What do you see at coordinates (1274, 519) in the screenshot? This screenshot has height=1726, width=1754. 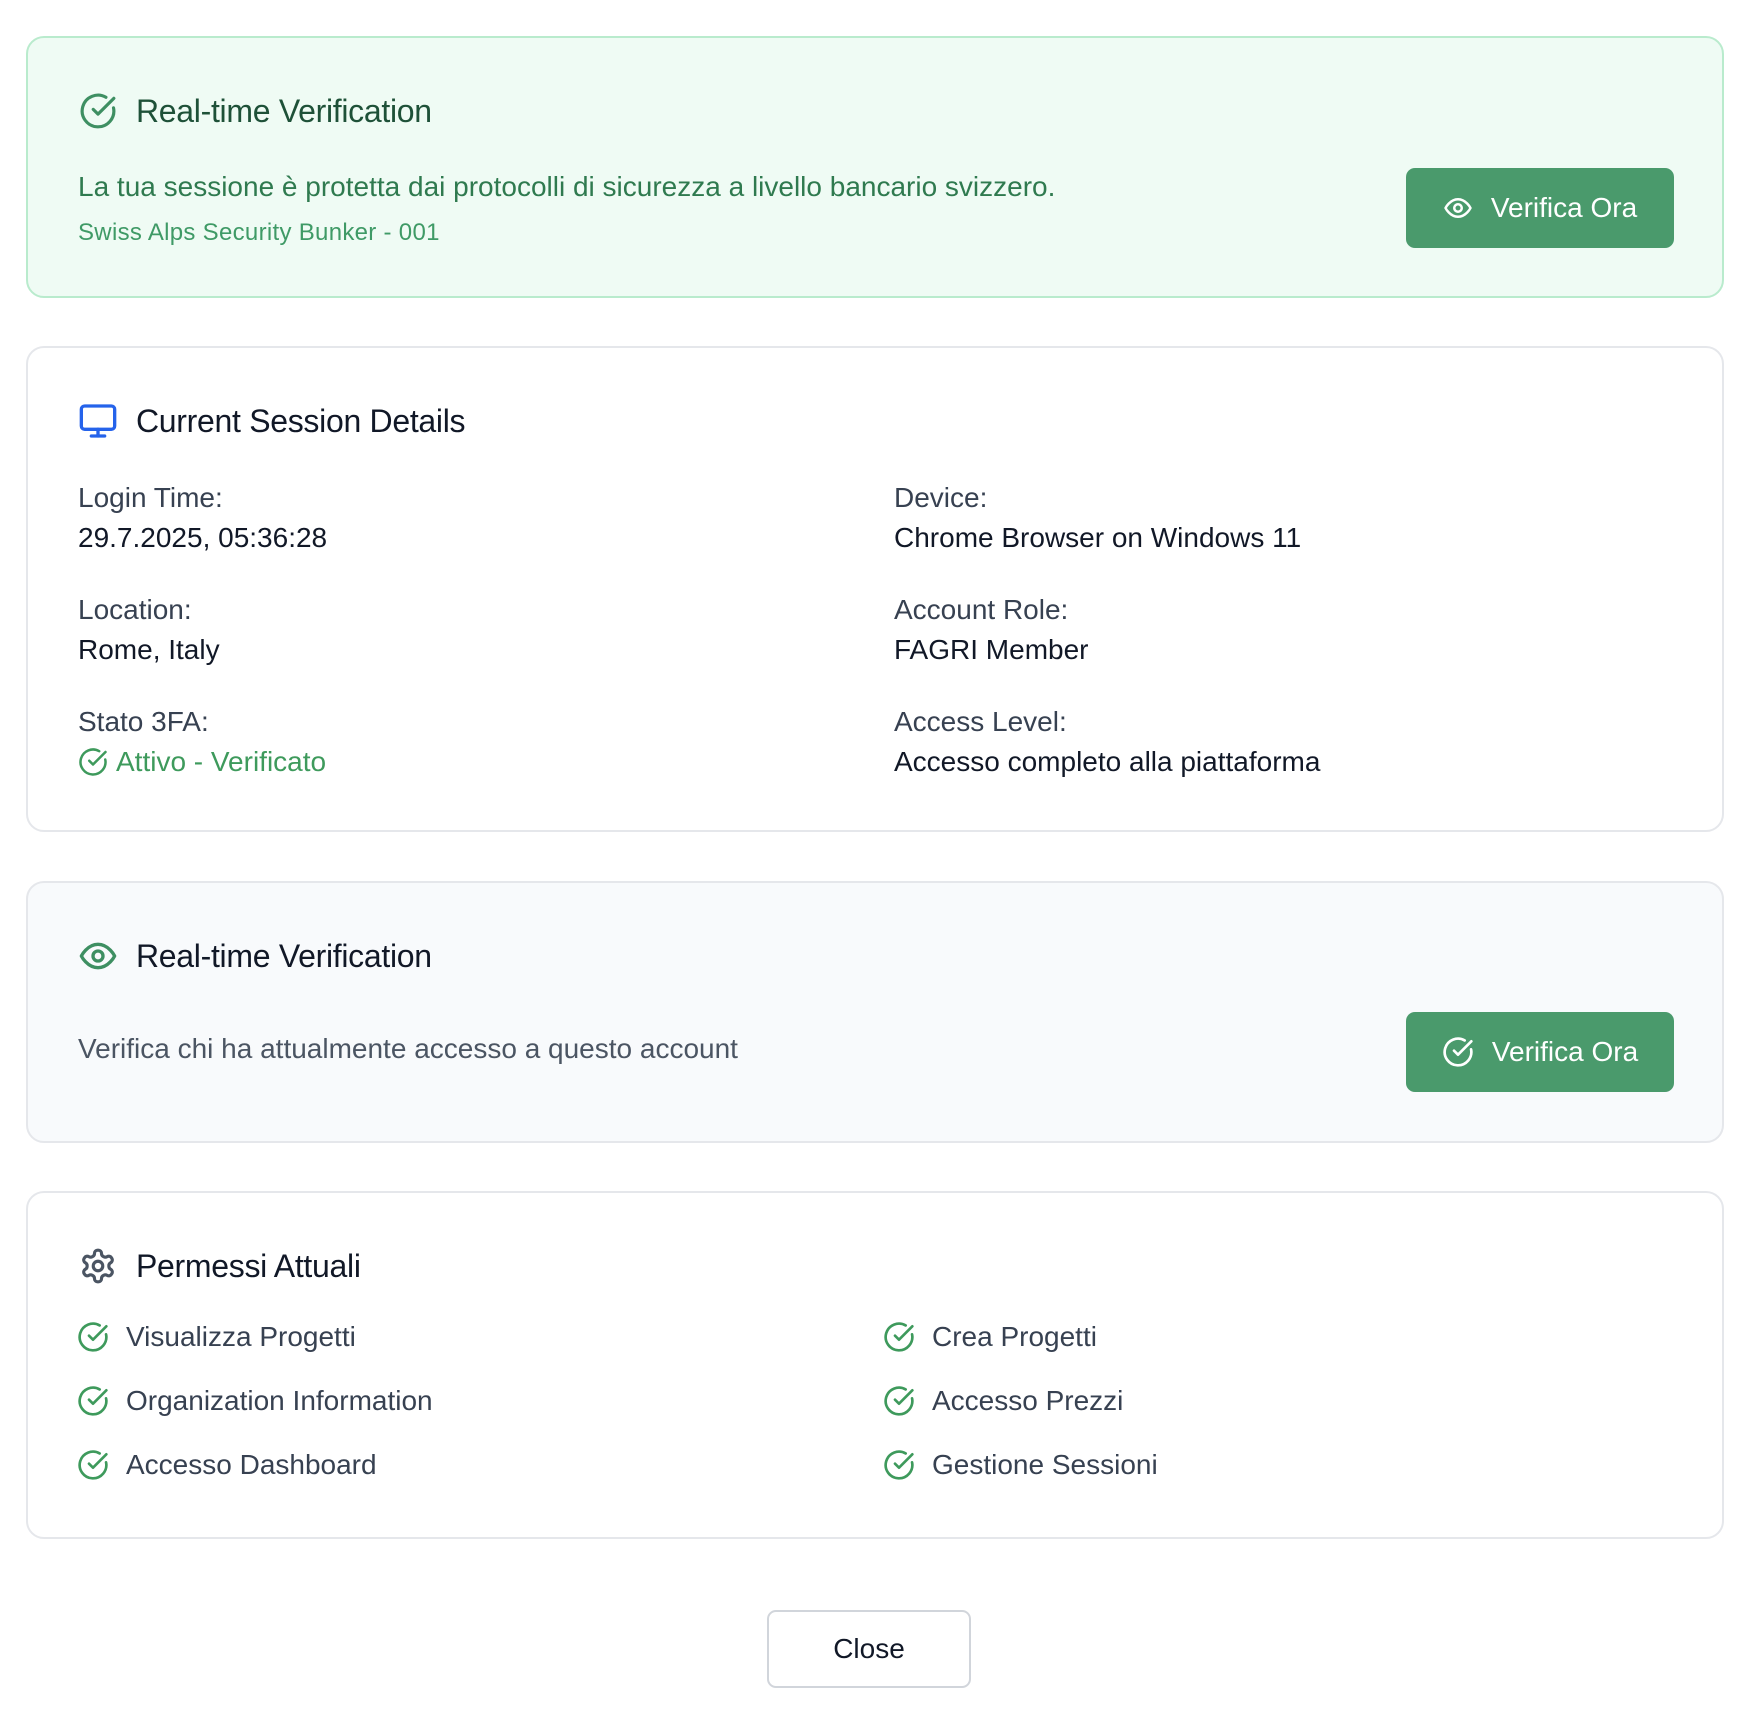 I see `device-field: Device: Chrome Browser on Windows 11` at bounding box center [1274, 519].